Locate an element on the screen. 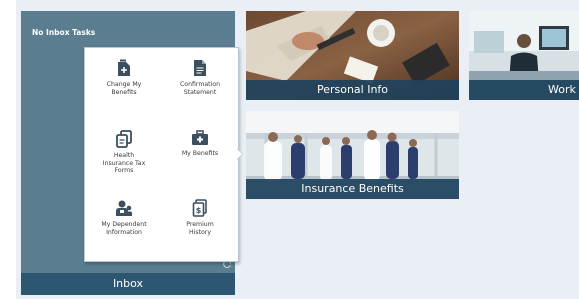 This screenshot has width=579, height=299. menu-item-change-my-benefits: Change My Benefits is located at coordinates (124, 77).